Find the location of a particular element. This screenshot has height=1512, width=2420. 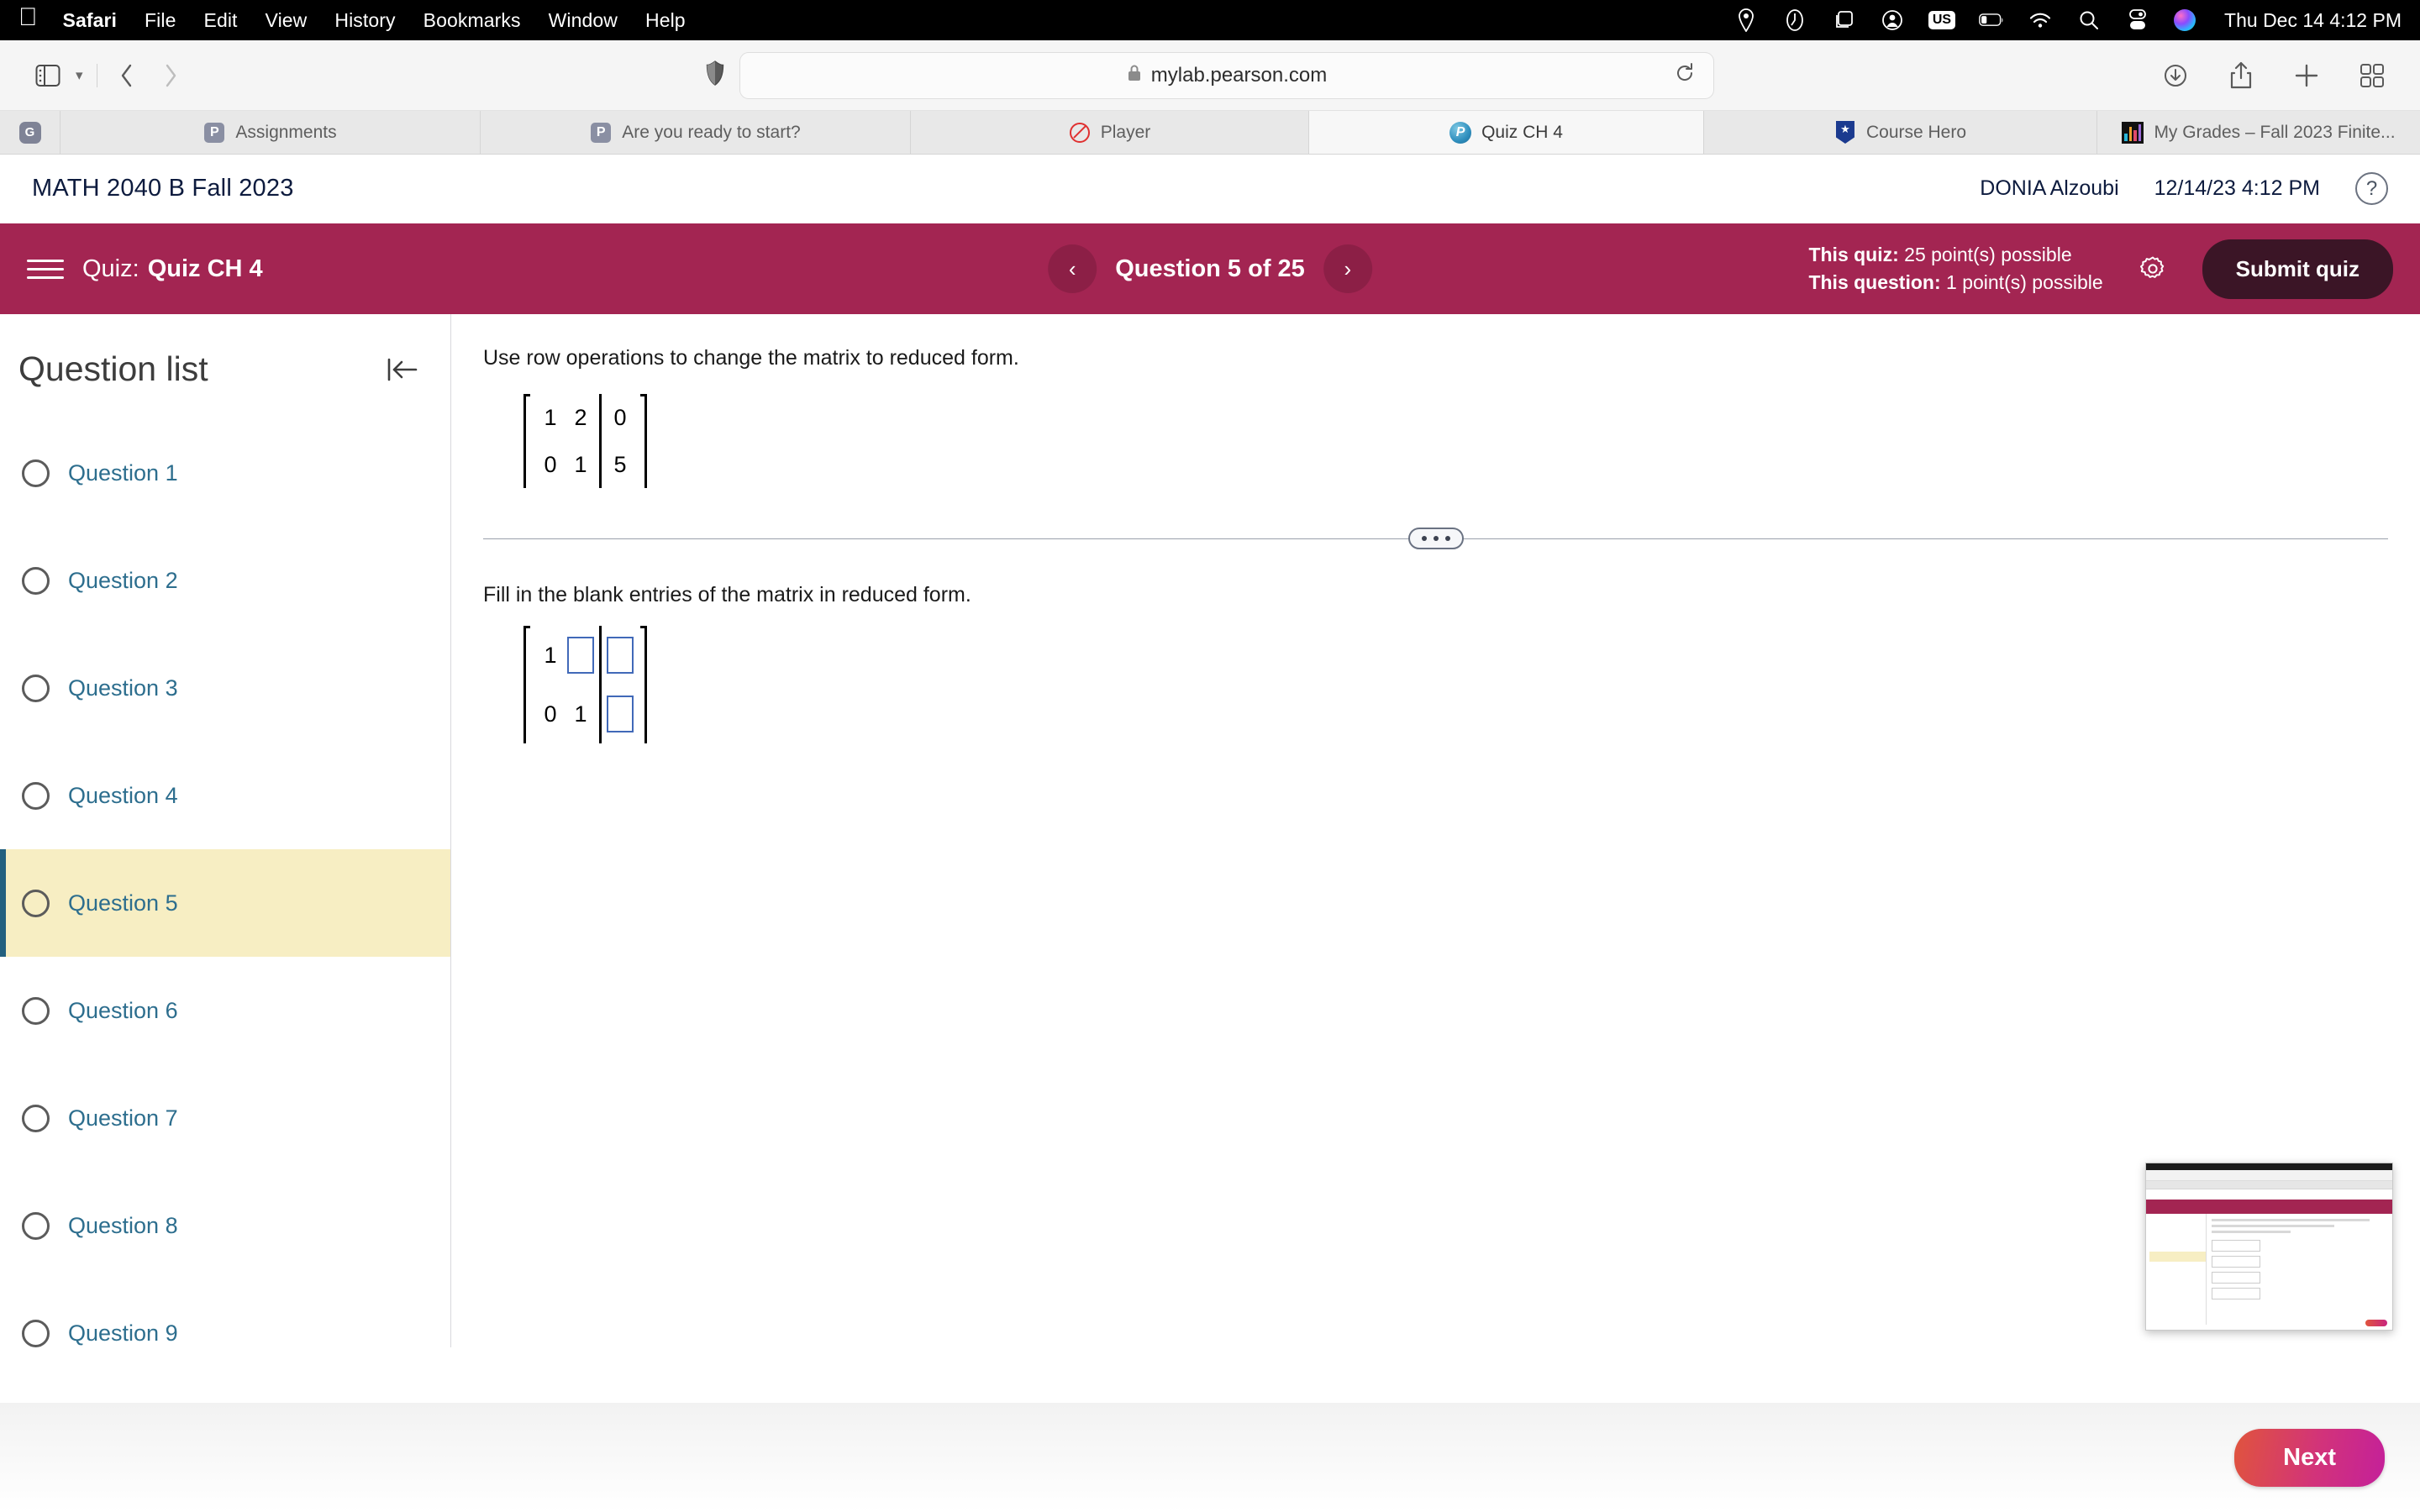

page-title: MATH 2040 B Fall 2023 is located at coordinates (163, 188).